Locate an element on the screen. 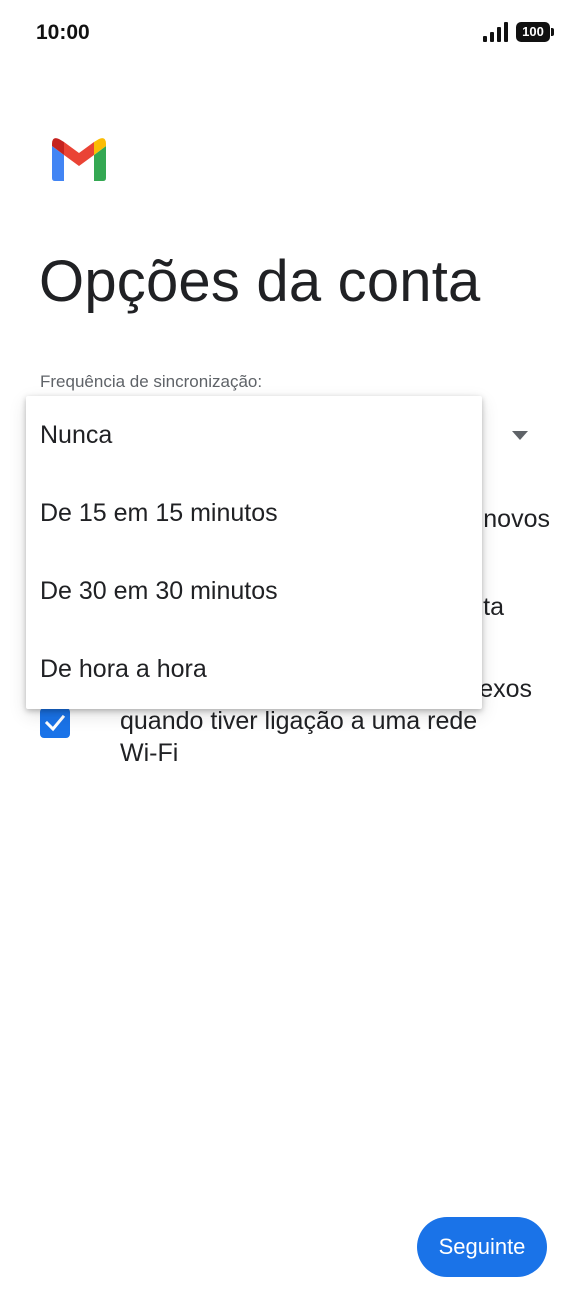 Image resolution: width=586 pixels, height=1305 pixels. attachments-line-2: quando tiver ligação a uma rede is located at coordinates (299, 721).